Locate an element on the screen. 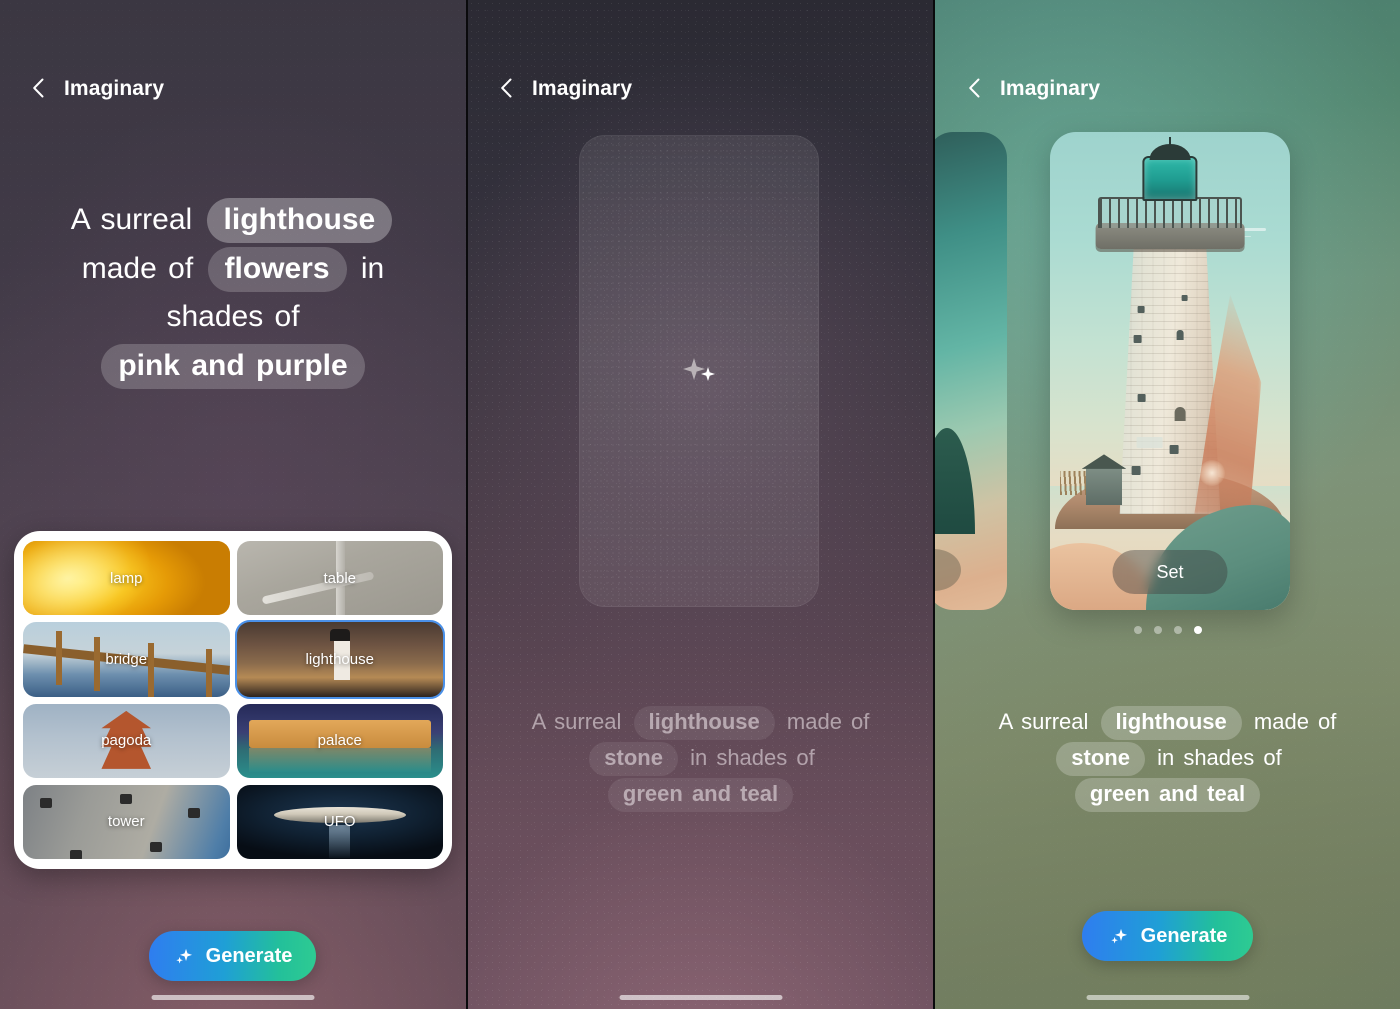 The image size is (1400, 1009). picker-tile-lamp: lamp is located at coordinates (126, 578).